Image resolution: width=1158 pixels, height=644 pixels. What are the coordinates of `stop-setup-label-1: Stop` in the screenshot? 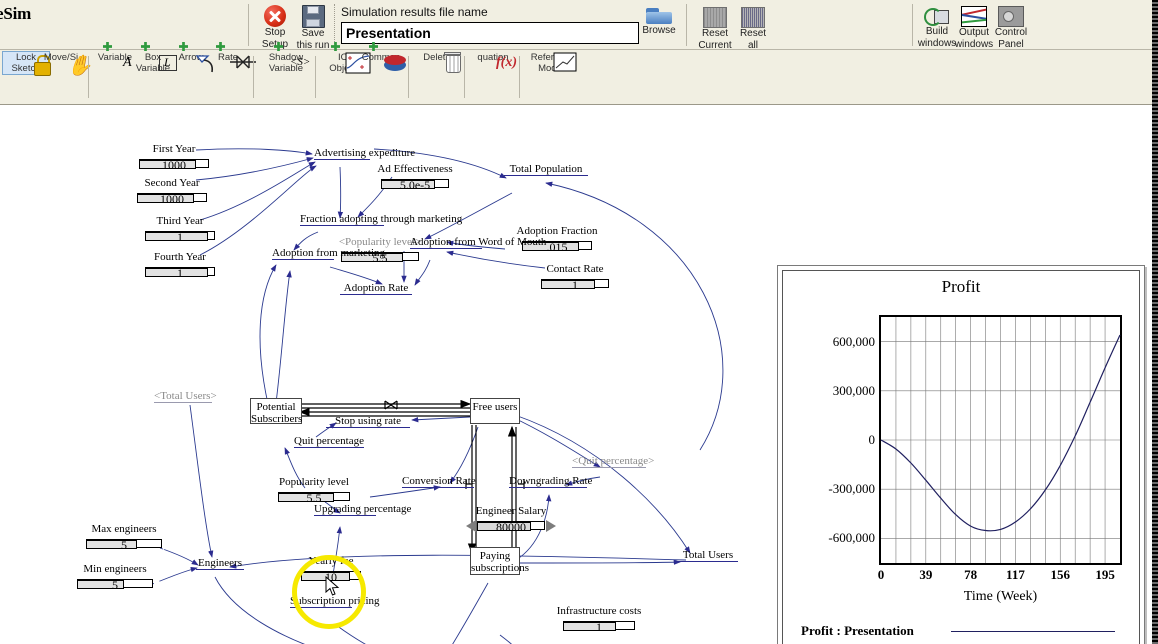 It's located at (275, 32).